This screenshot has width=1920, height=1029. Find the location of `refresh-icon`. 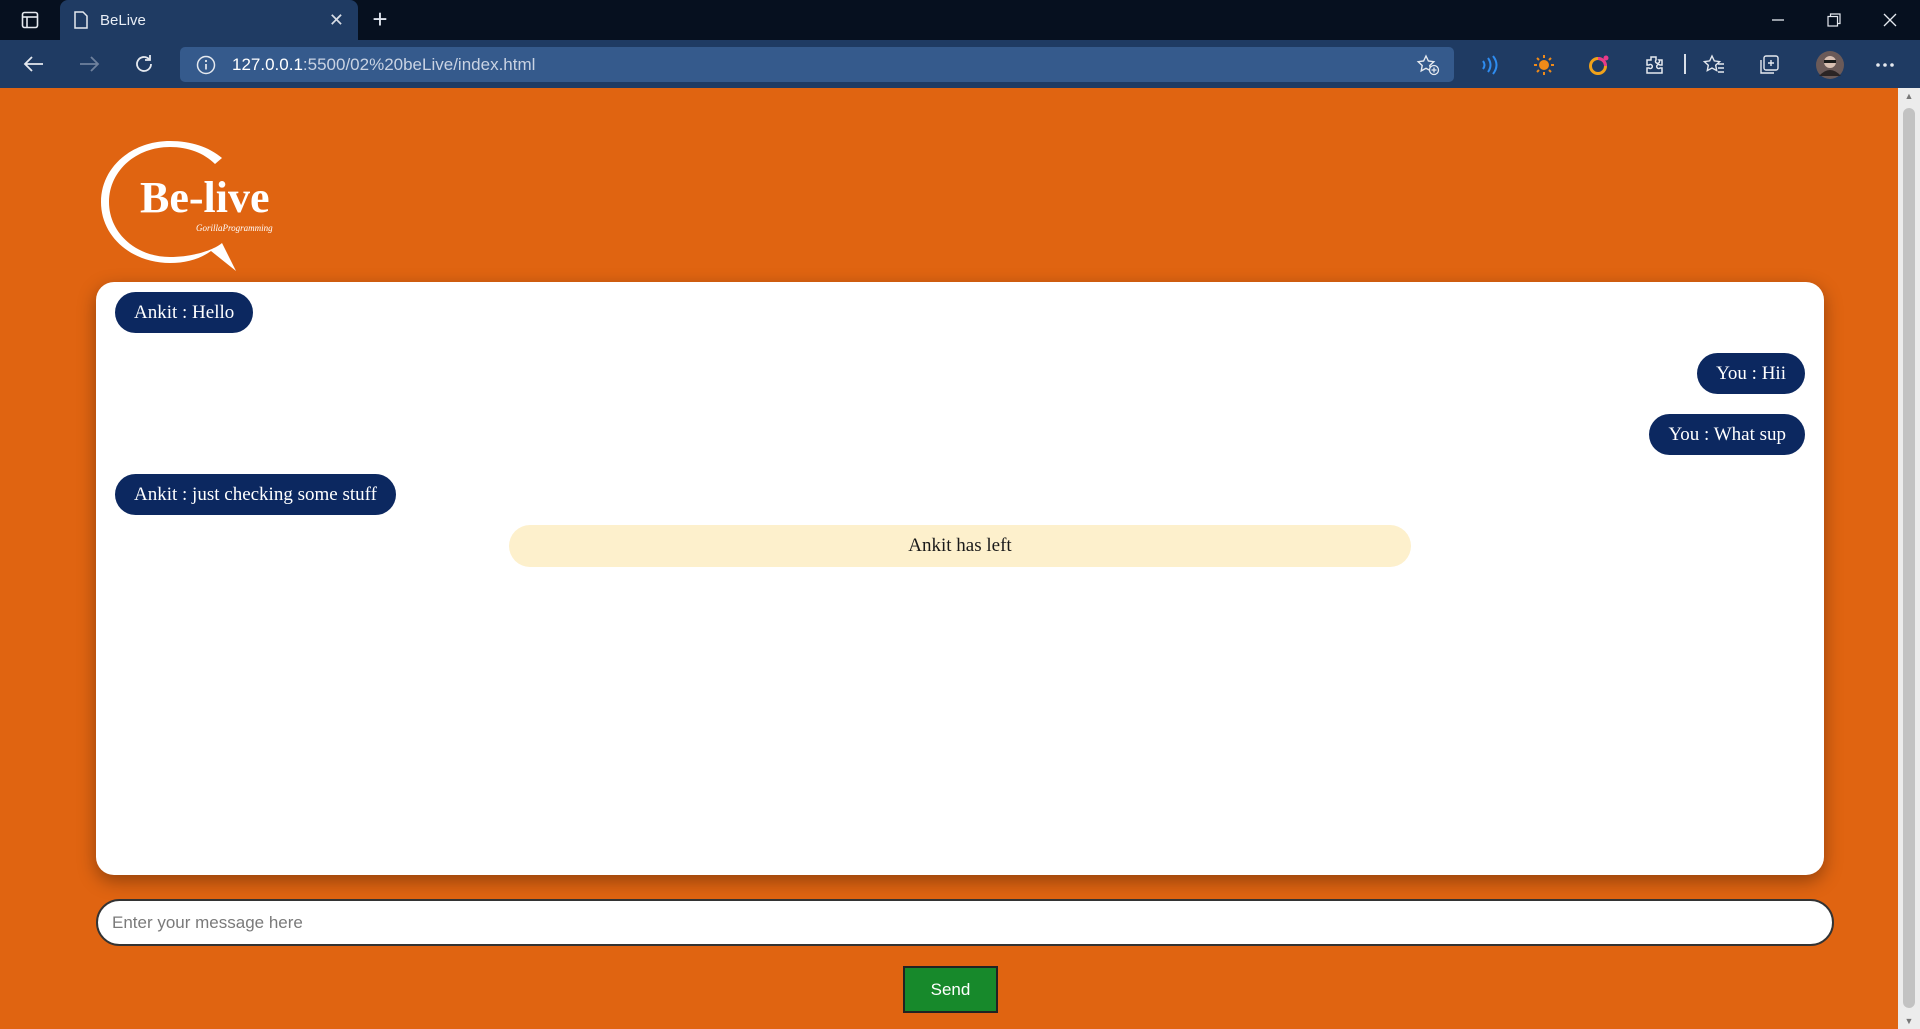

refresh-icon is located at coordinates (144, 64).